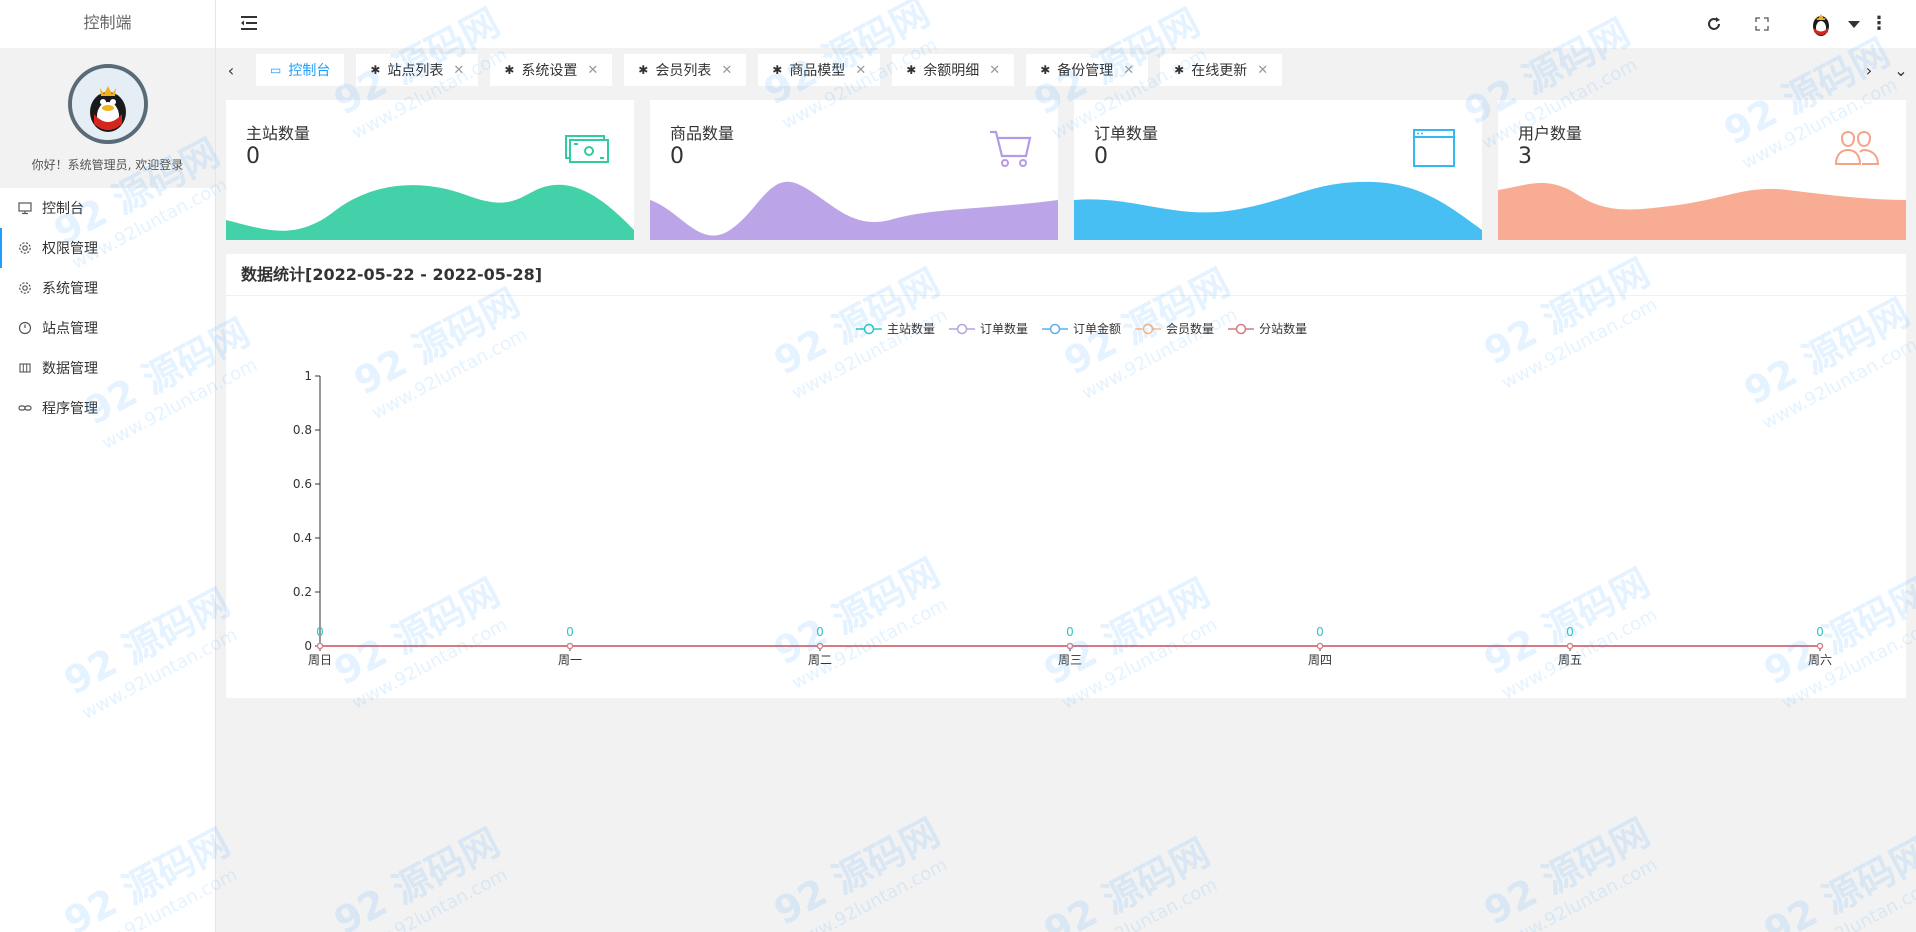 Image resolution: width=1916 pixels, height=932 pixels. Describe the element at coordinates (249, 23) in the screenshot. I see `menu-toggle-icon` at that location.